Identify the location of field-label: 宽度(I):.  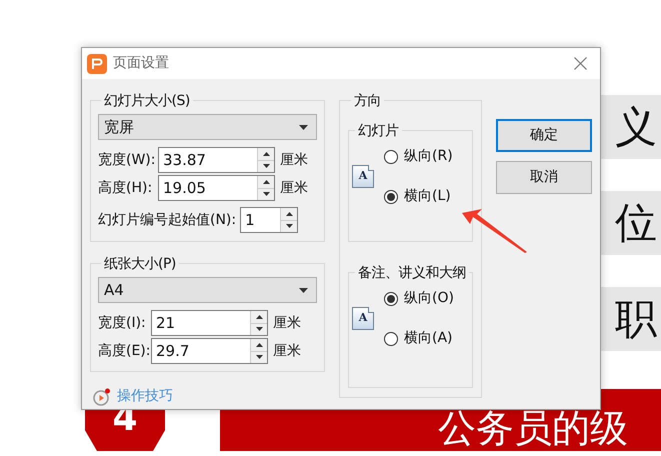
(122, 323).